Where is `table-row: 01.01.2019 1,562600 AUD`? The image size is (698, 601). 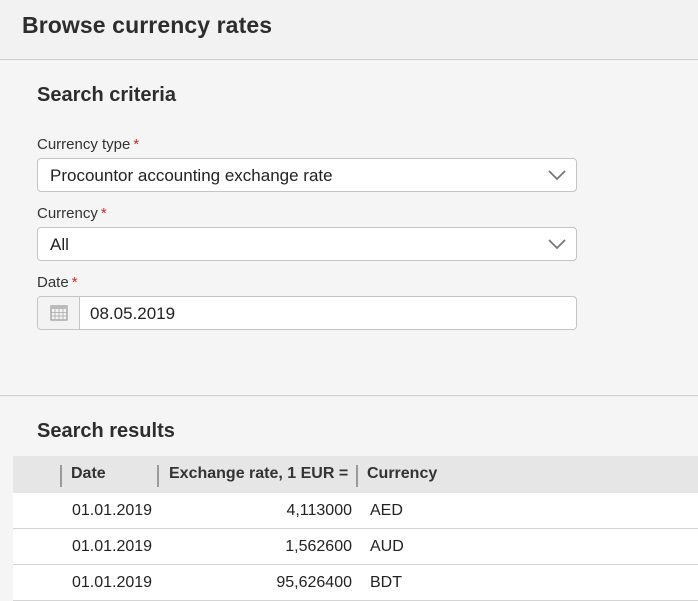
table-row: 01.01.2019 1,562600 AUD is located at coordinates (355, 547).